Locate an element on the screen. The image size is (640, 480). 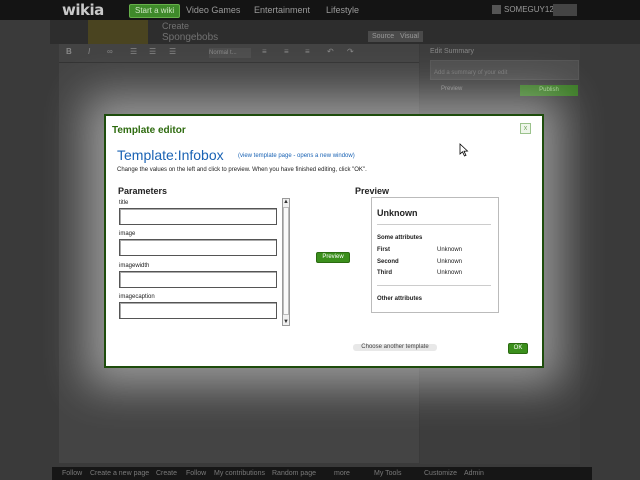
publish-button: Publish is located at coordinates (549, 90).